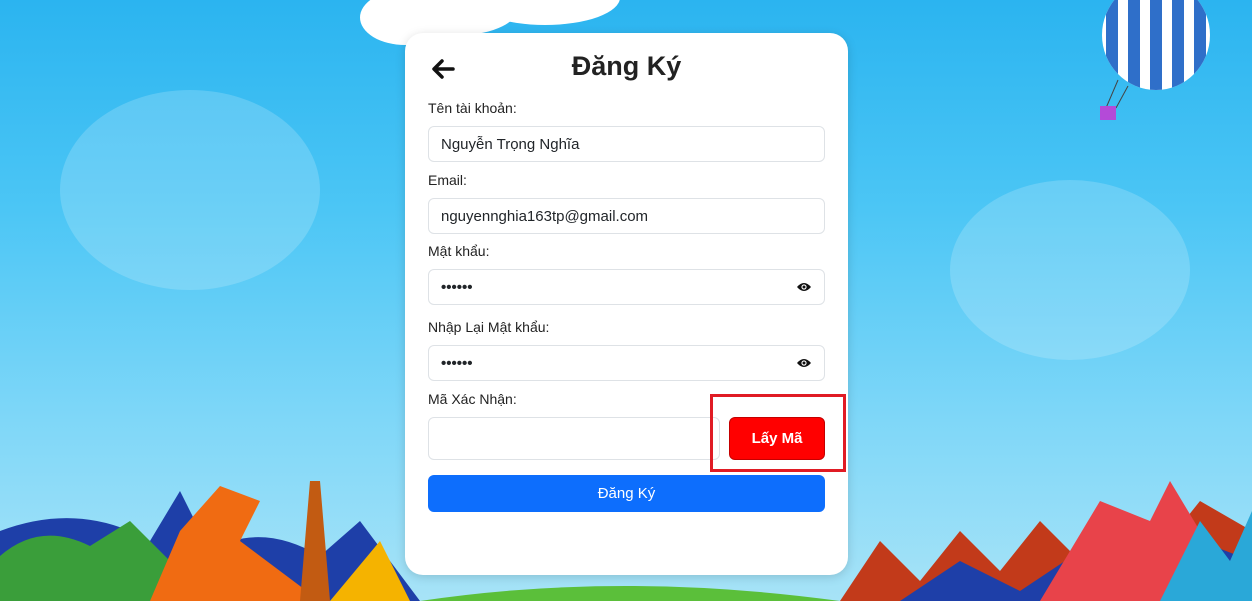  Describe the element at coordinates (626, 363) in the screenshot. I see `confirm-password-field: ••••••` at that location.